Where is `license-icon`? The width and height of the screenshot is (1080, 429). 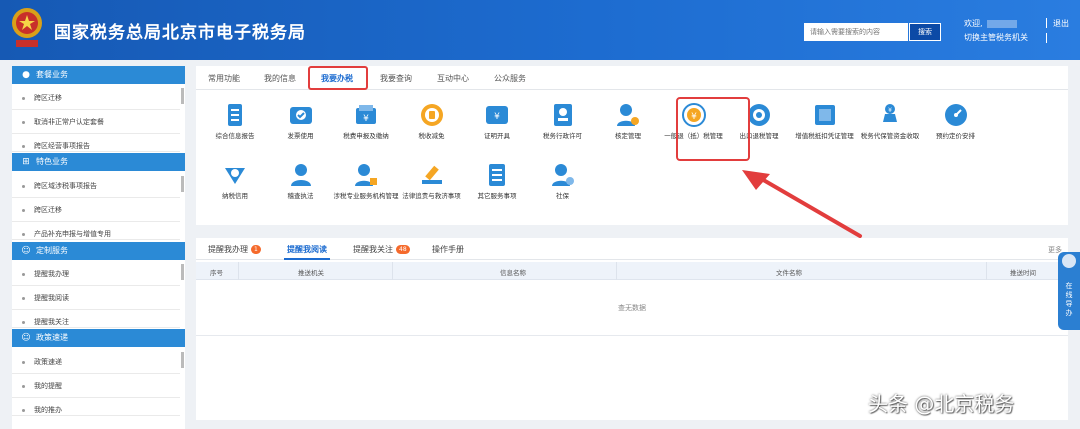 license-icon is located at coordinates (563, 115).